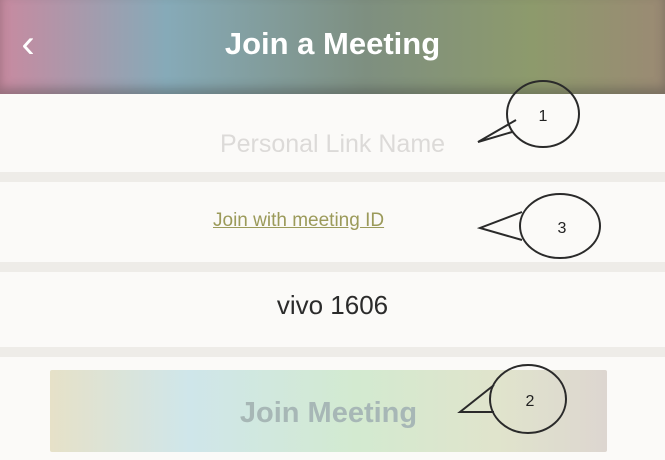  I want to click on callout-2: 2, so click(512, 399).